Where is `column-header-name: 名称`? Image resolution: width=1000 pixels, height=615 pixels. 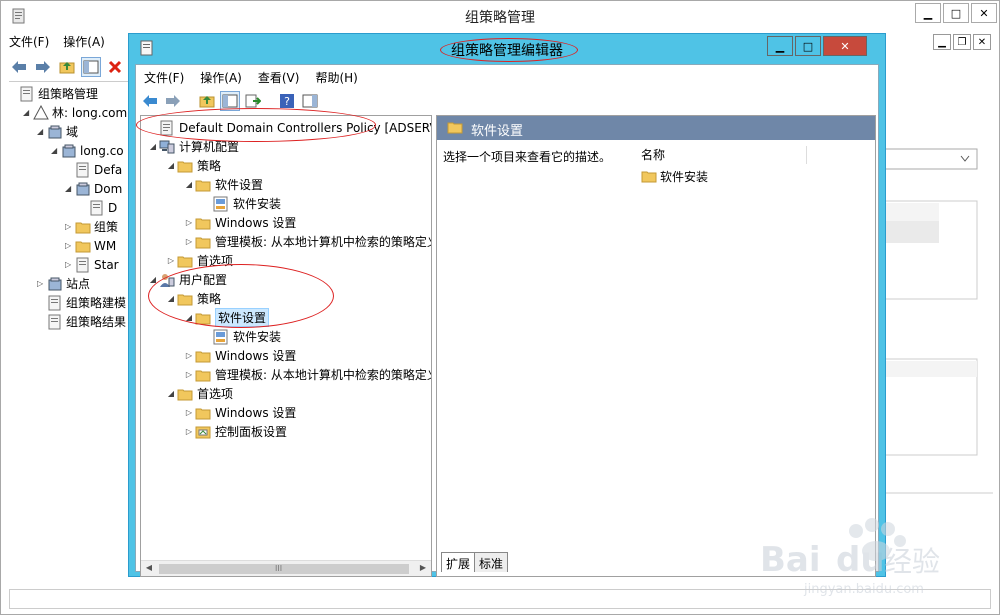
column-header-name: 名称 is located at coordinates (723, 155).